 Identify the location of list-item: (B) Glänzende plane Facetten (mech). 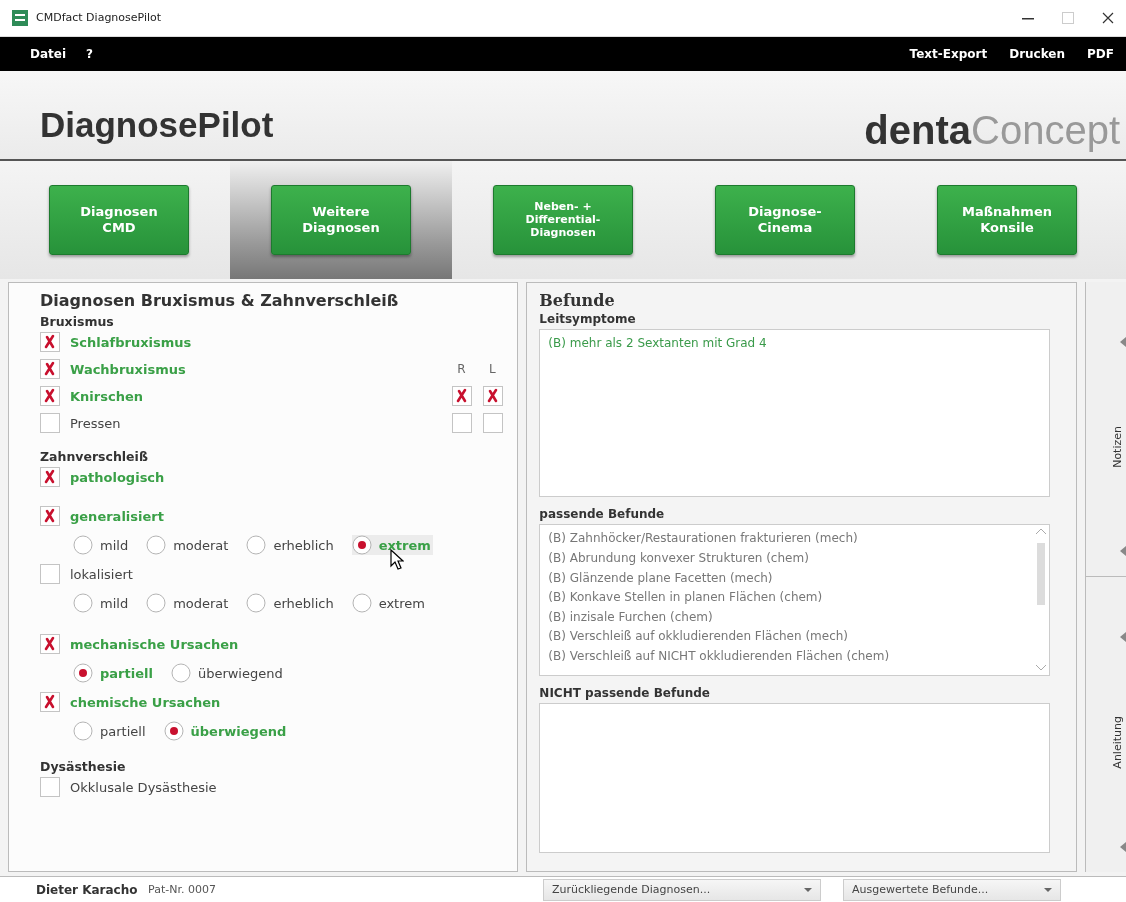
(787, 578).